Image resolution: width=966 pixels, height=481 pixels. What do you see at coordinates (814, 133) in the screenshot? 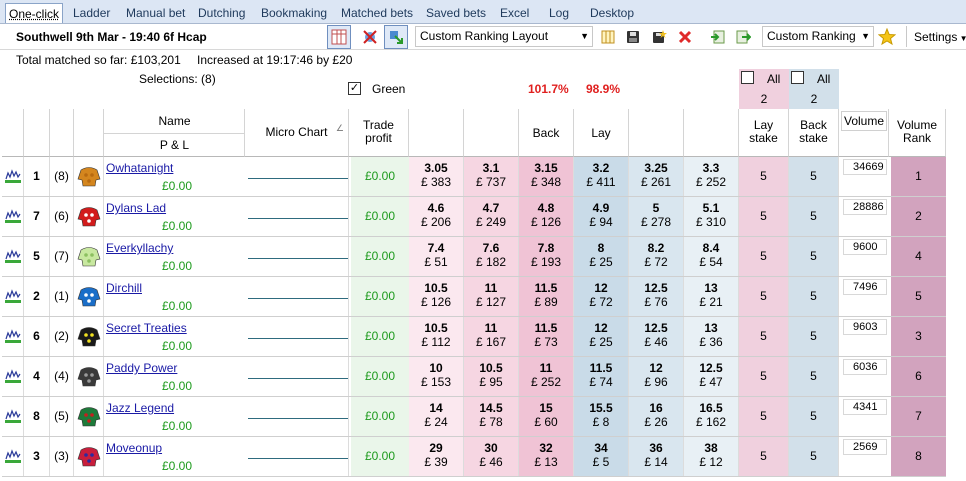
I see `header-back-stake: Back stake` at bounding box center [814, 133].